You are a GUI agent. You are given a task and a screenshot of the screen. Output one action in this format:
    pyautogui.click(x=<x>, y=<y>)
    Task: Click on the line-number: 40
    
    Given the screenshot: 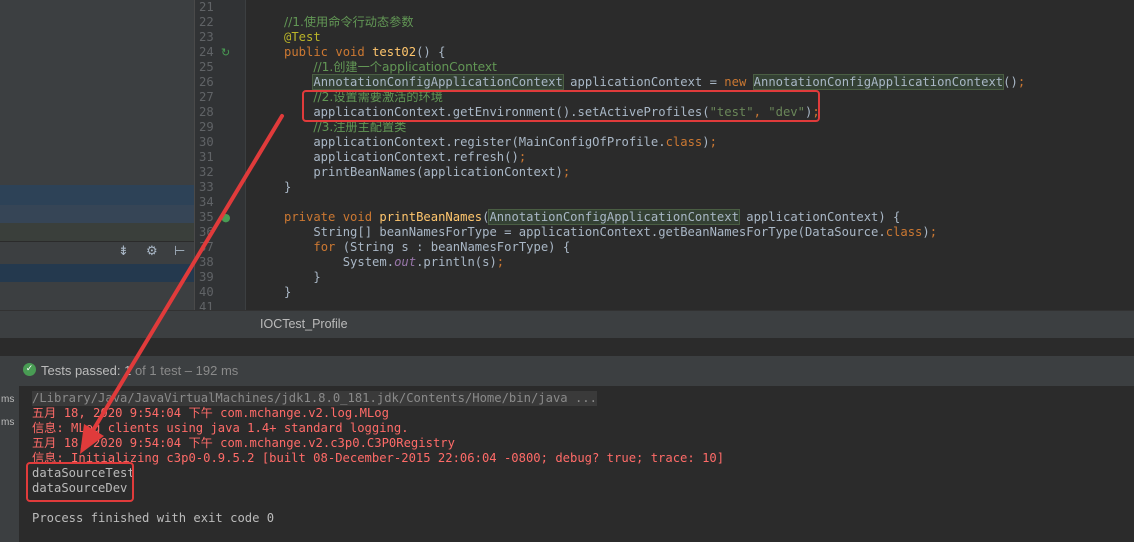 What is the action you would take?
    pyautogui.click(x=206, y=292)
    